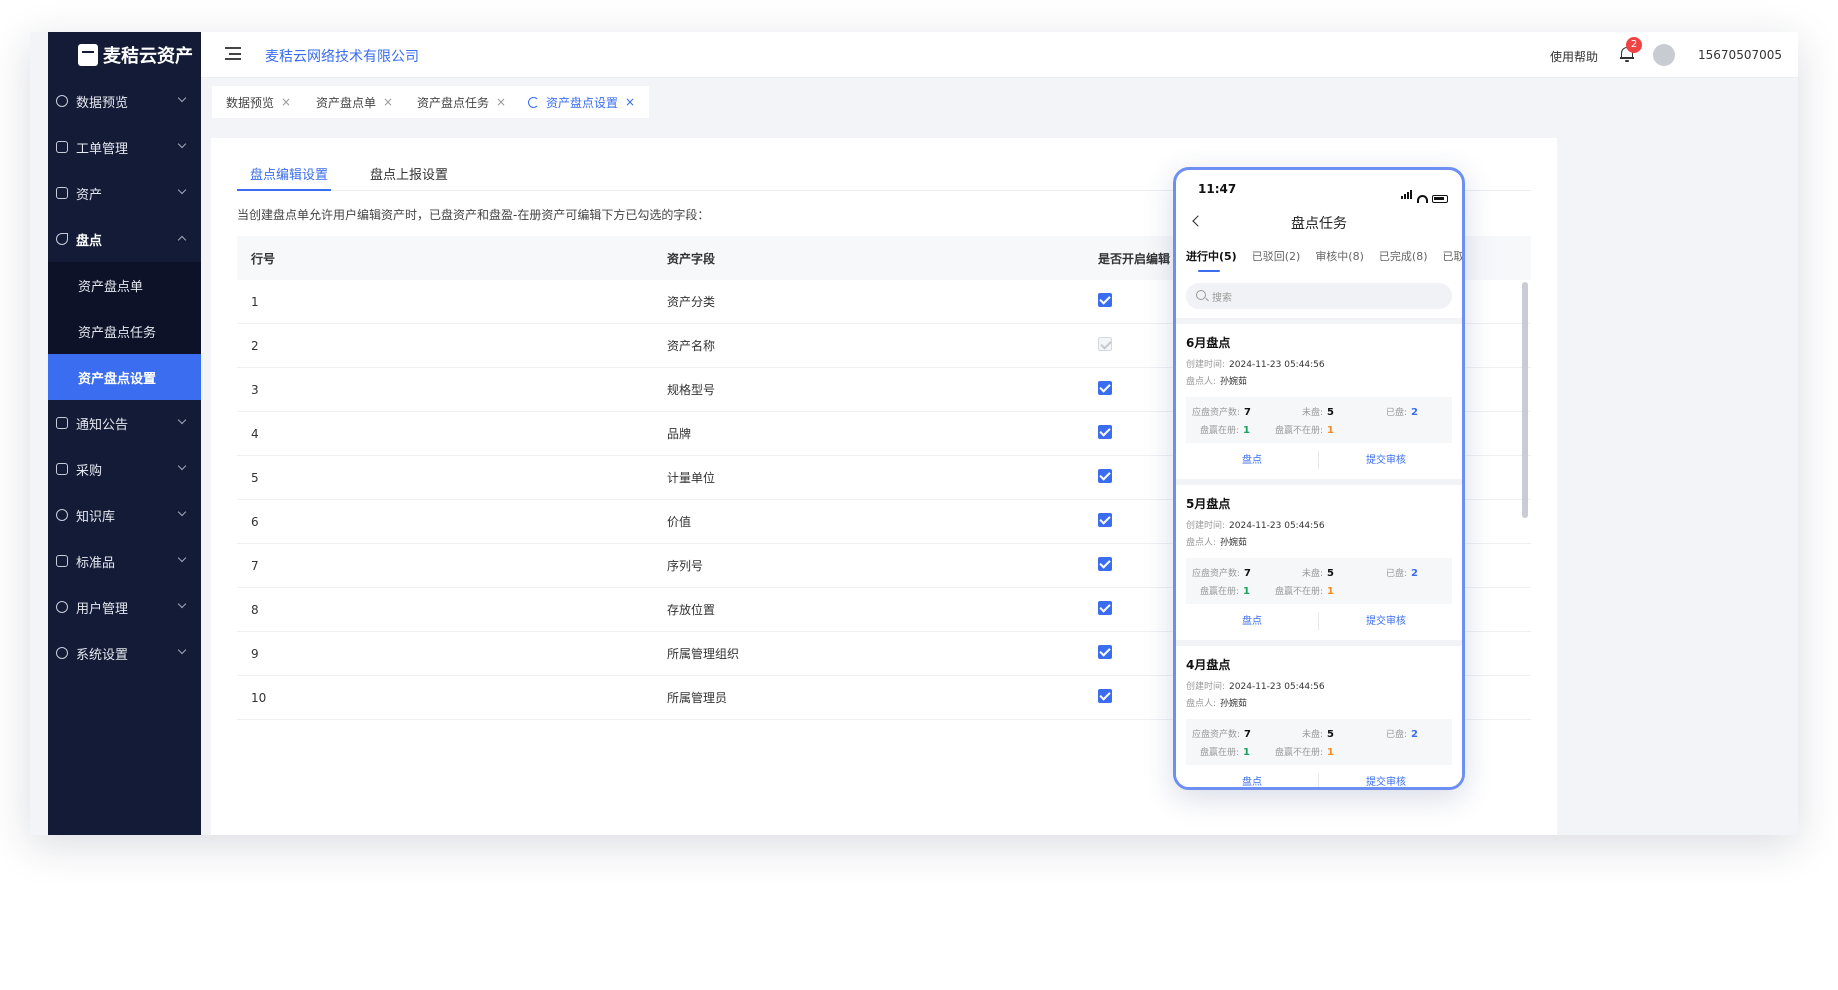 Image resolution: width=1838 pixels, height=990 pixels. What do you see at coordinates (582, 102) in the screenshot?
I see `tab-inventory-settings: 资产盘点设置 ×` at bounding box center [582, 102].